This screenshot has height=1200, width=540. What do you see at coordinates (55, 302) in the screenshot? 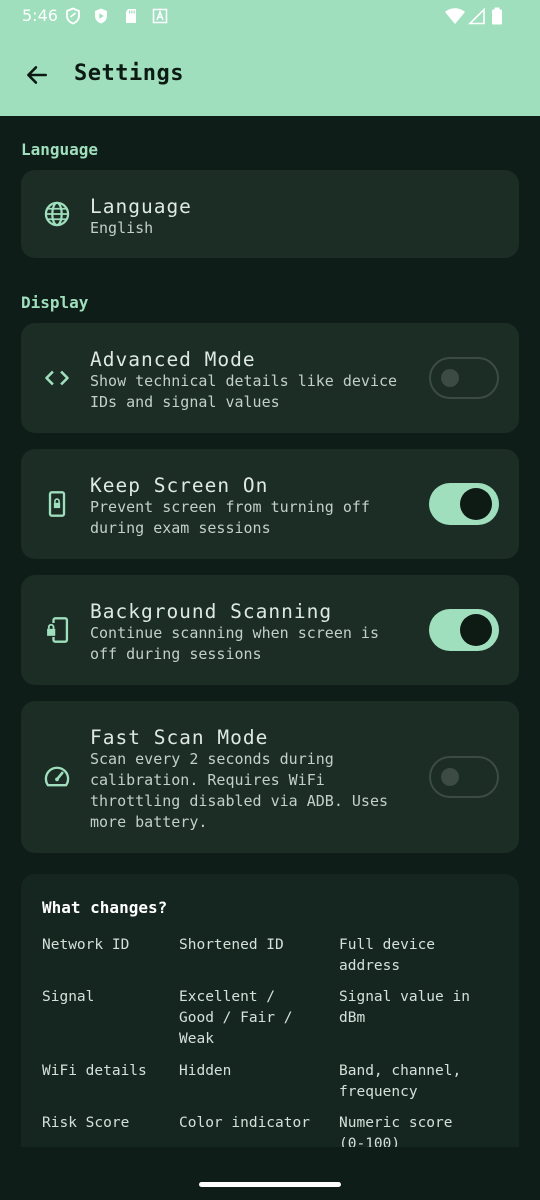
I see `section-header-display: Display` at bounding box center [55, 302].